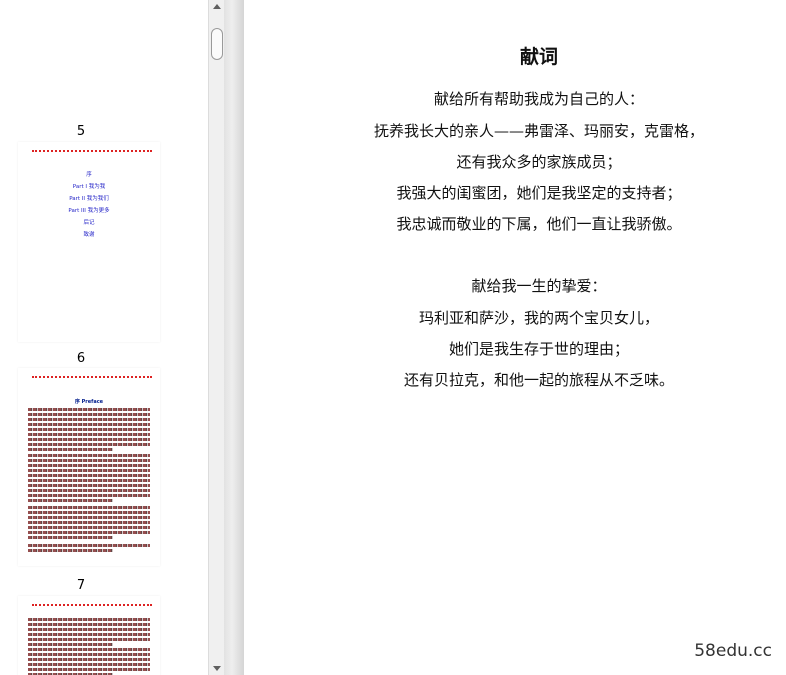 This screenshot has width=786, height=675. Describe the element at coordinates (217, 668) in the screenshot. I see `scroll-down-arrow-icon` at that location.